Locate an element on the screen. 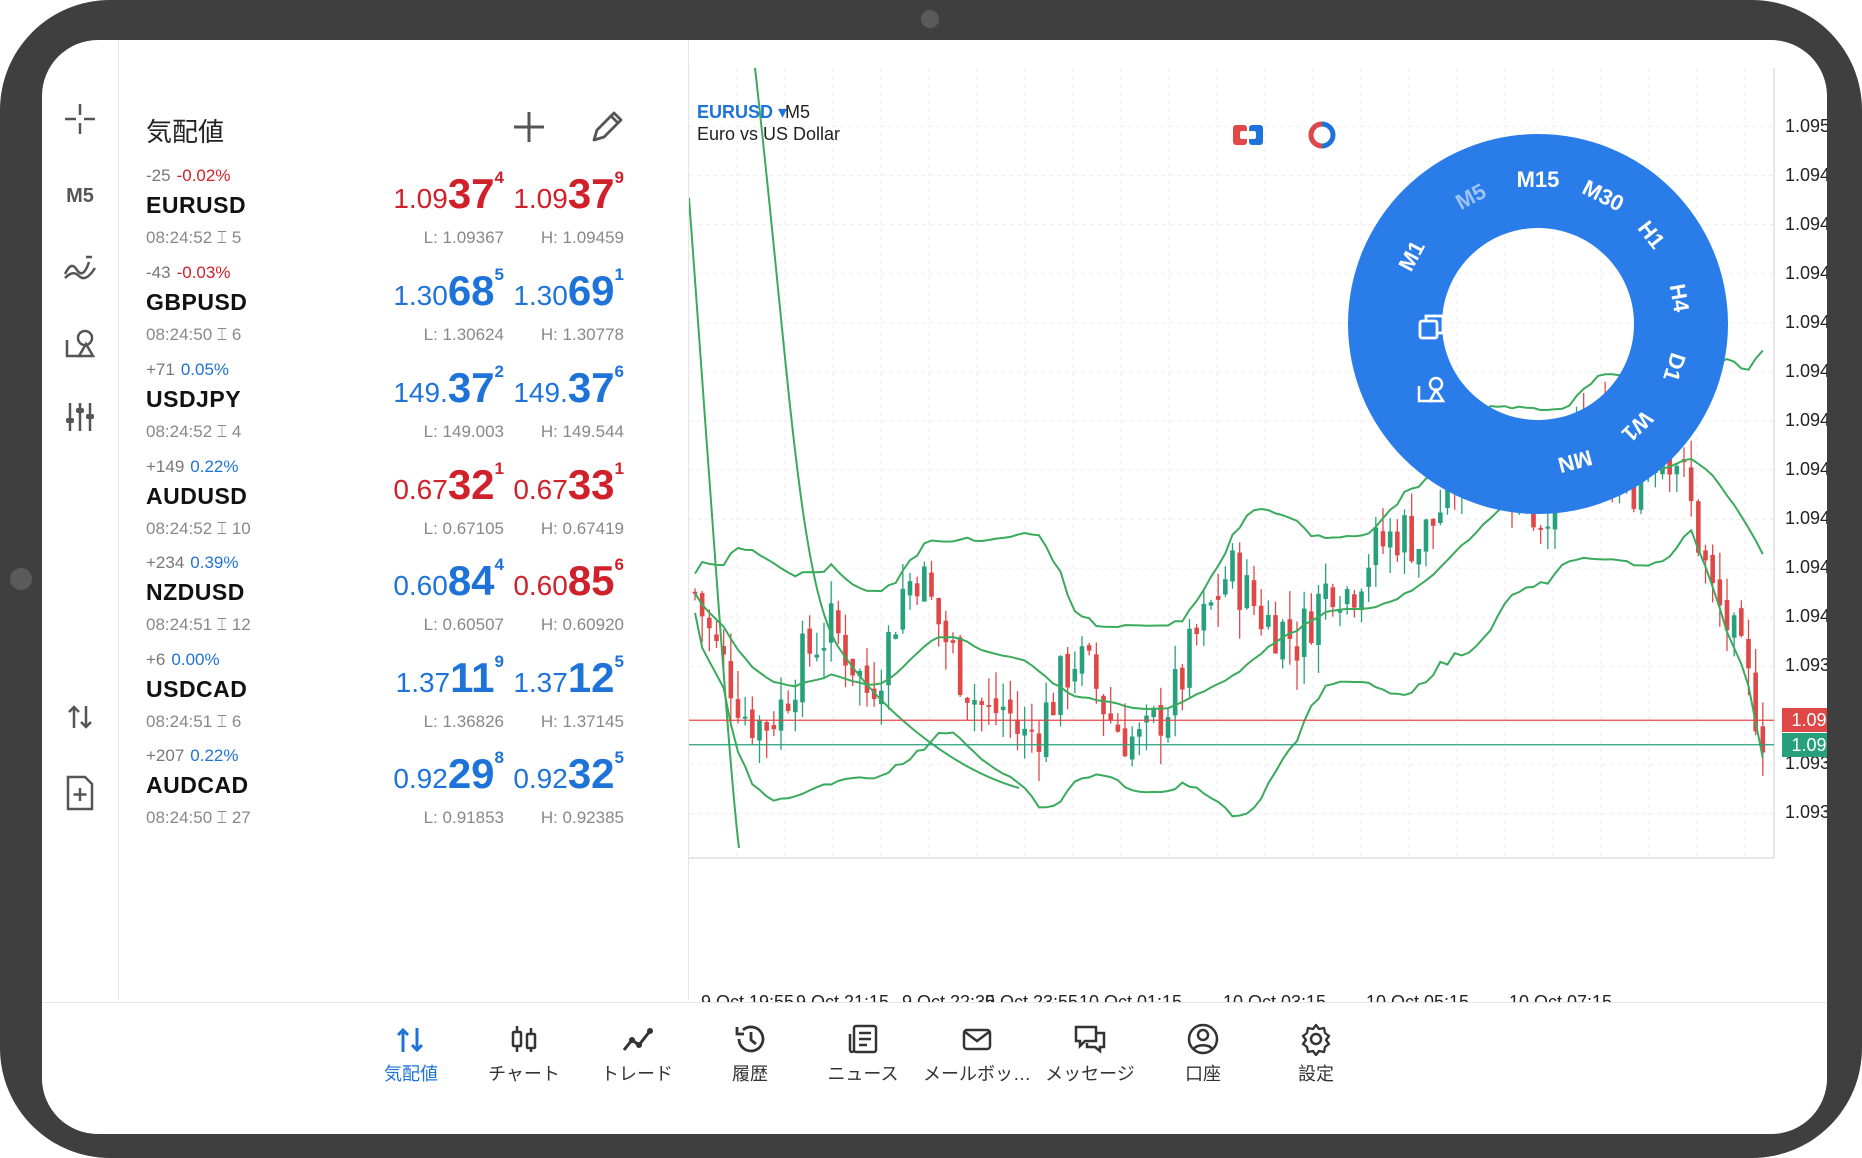 This screenshot has height=1158, width=1862. objects-button is located at coordinates (80, 343).